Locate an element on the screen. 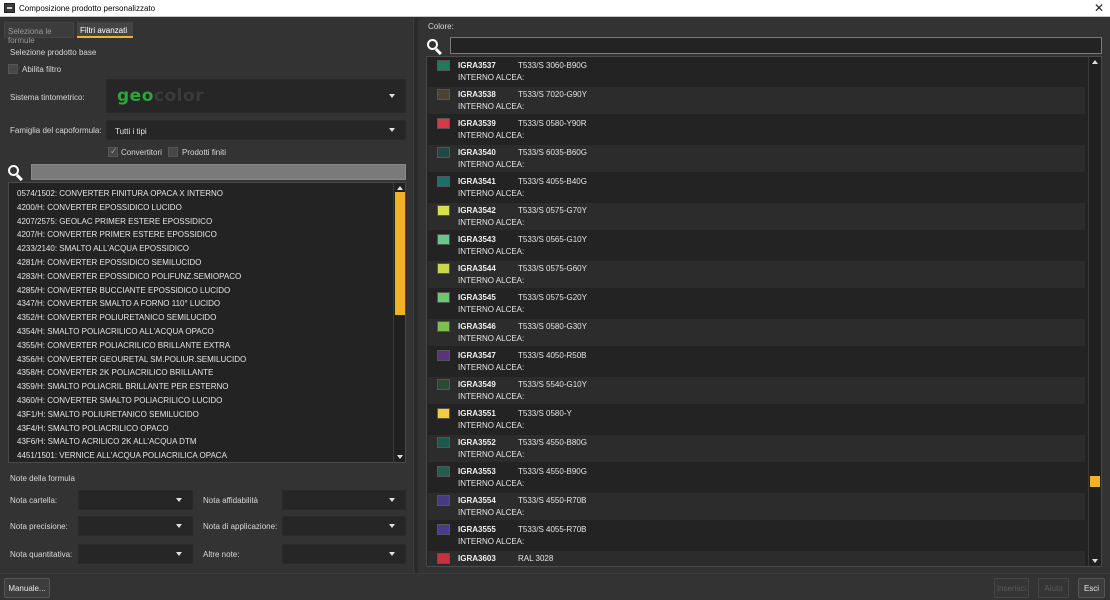  insert-button: Inserisci is located at coordinates (1011, 588).